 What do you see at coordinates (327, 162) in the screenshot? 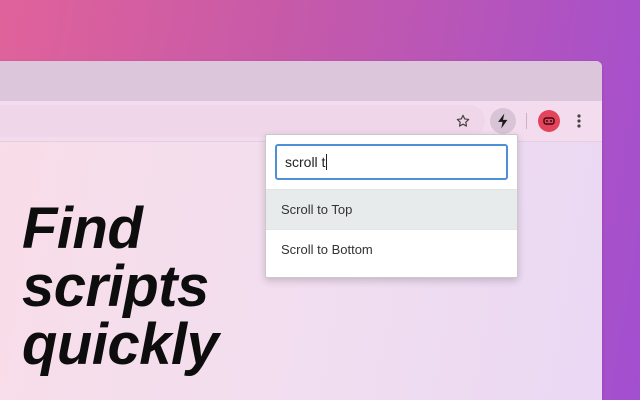
I see `text-caret` at bounding box center [327, 162].